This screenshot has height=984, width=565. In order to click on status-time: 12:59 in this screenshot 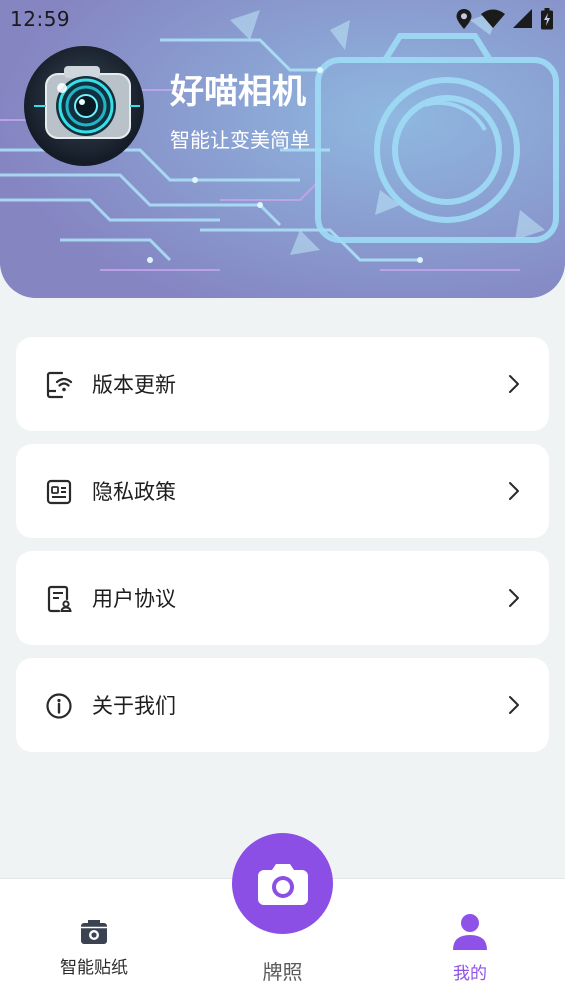, I will do `click(40, 19)`.